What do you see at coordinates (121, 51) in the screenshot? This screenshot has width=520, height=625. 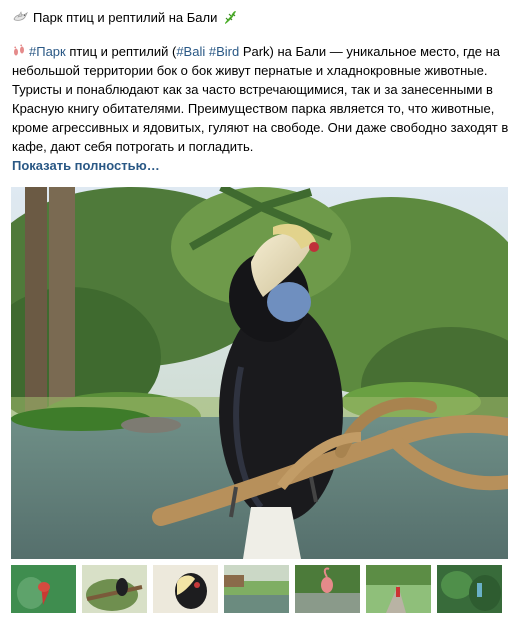 I see `post-text-part-1: птиц и рептилий (` at bounding box center [121, 51].